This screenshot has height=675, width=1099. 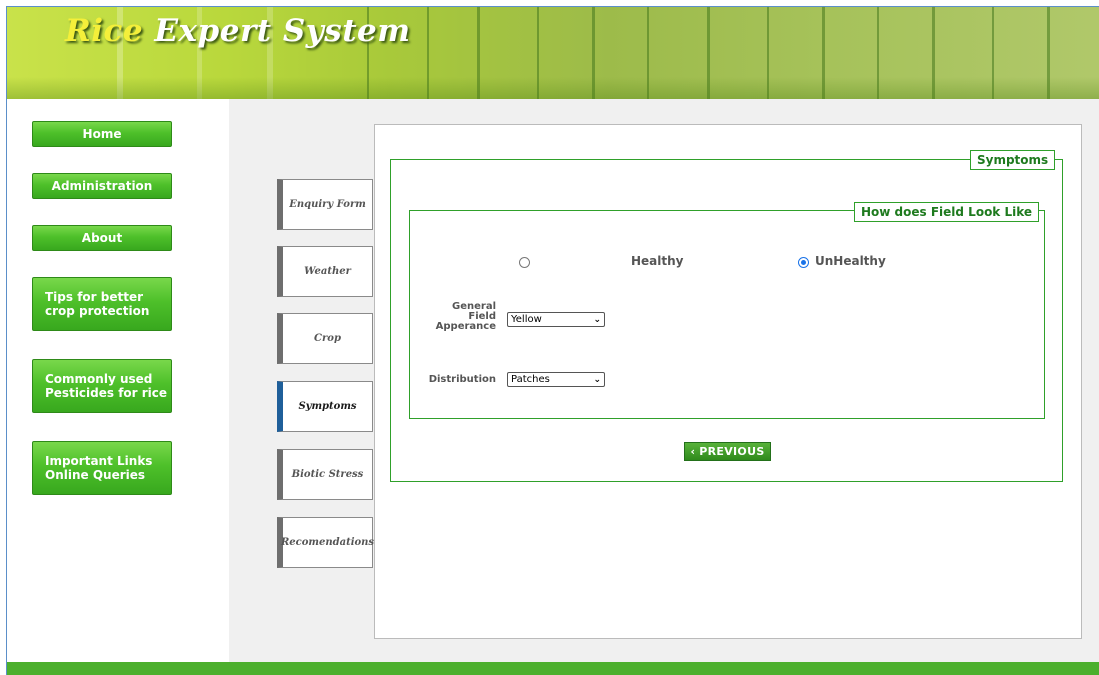 What do you see at coordinates (1013, 160) in the screenshot?
I see `symptoms-legend: Symptoms` at bounding box center [1013, 160].